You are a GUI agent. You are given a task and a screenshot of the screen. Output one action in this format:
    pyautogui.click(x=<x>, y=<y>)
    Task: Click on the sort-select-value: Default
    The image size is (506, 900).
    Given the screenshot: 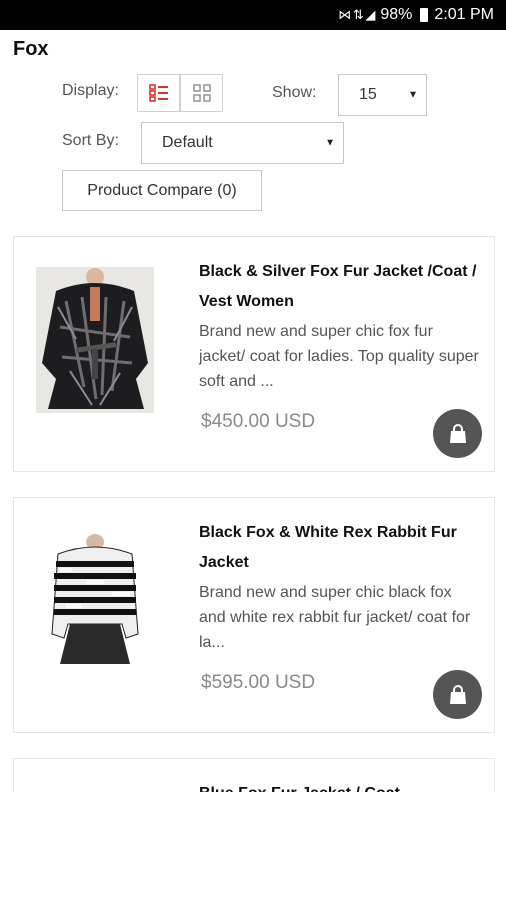 What is the action you would take?
    pyautogui.click(x=187, y=142)
    